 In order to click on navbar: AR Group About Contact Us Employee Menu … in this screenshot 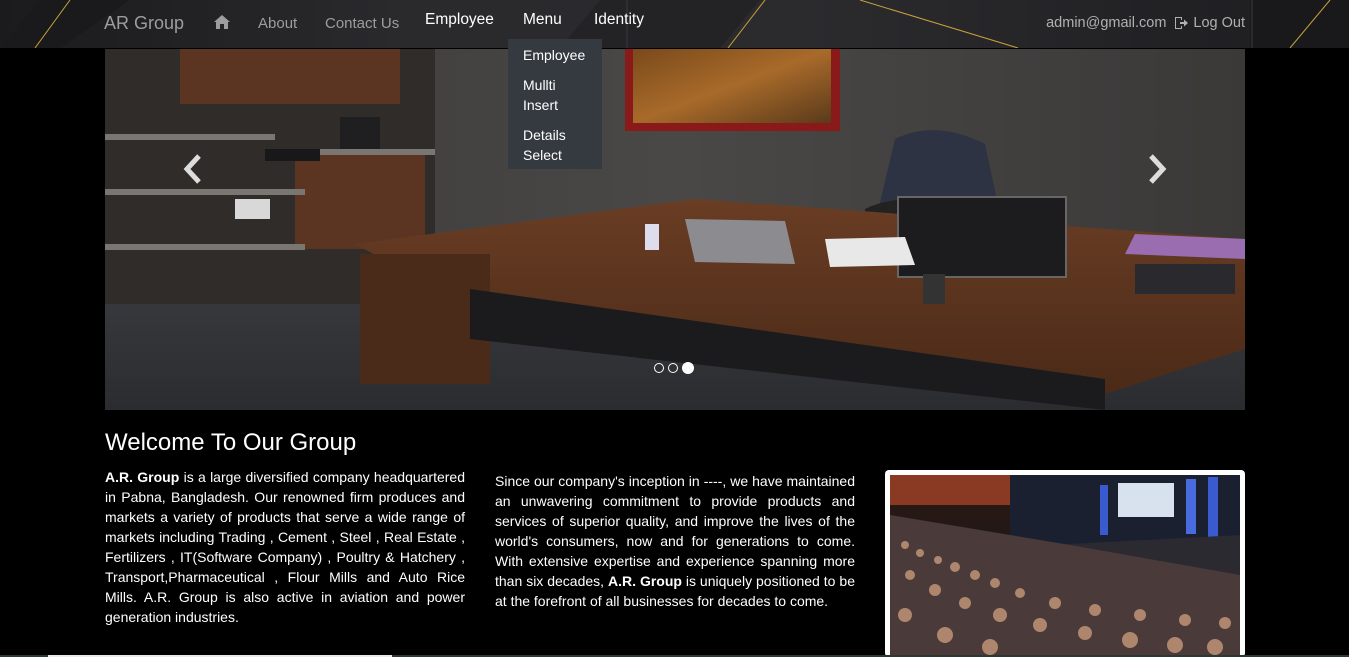, I will do `click(674, 24)`.